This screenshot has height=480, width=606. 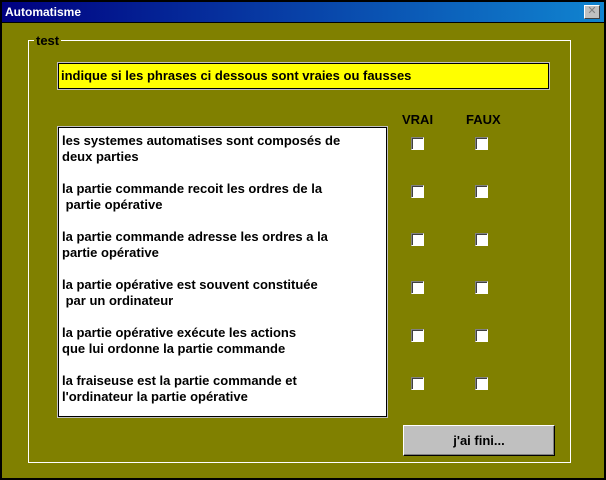 I want to click on close-icon: ✕, so click(x=592, y=11).